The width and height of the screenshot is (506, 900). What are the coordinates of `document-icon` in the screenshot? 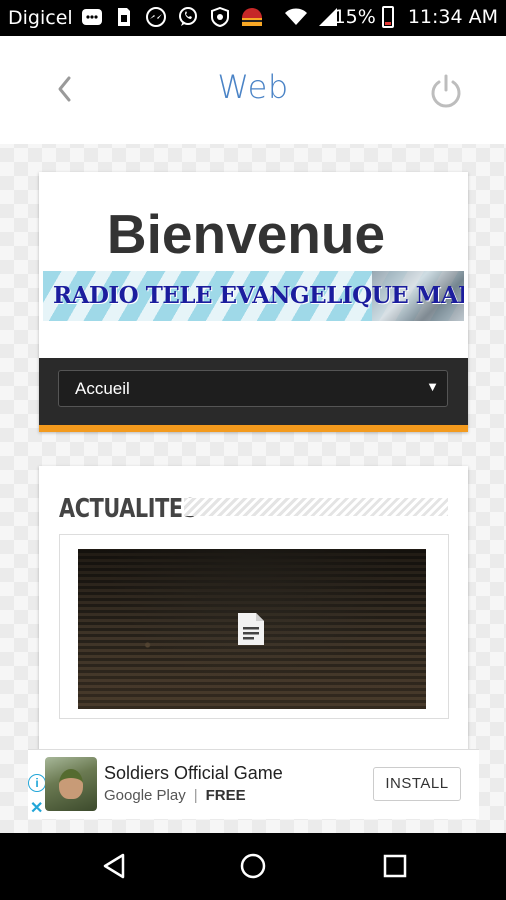 It's located at (251, 629).